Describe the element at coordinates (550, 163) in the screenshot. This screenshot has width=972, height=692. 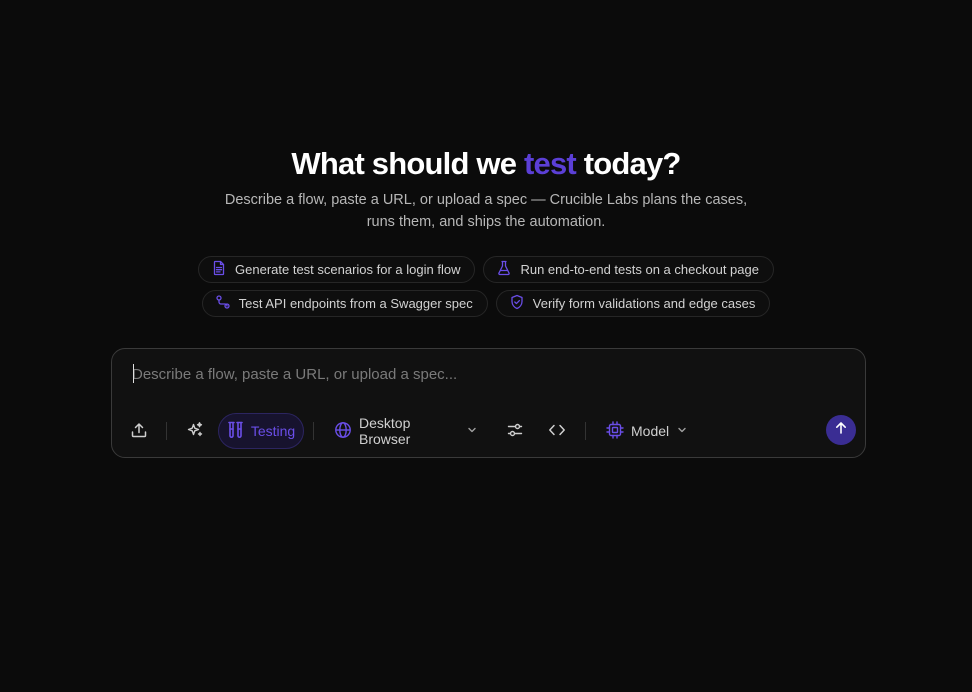
I see `title-accent-word: test` at that location.